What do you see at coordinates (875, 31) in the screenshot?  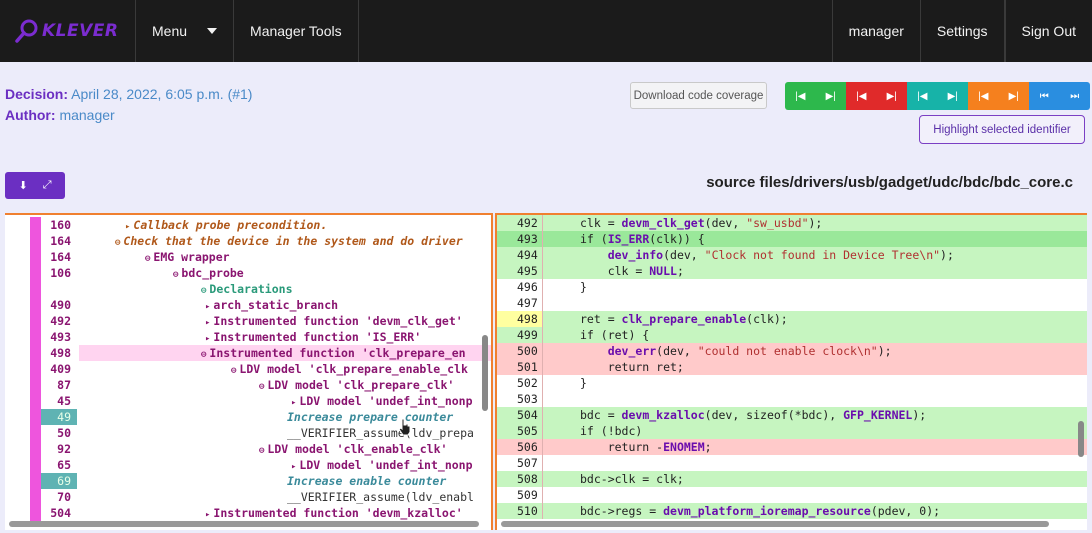 I see `user-link: manager` at bounding box center [875, 31].